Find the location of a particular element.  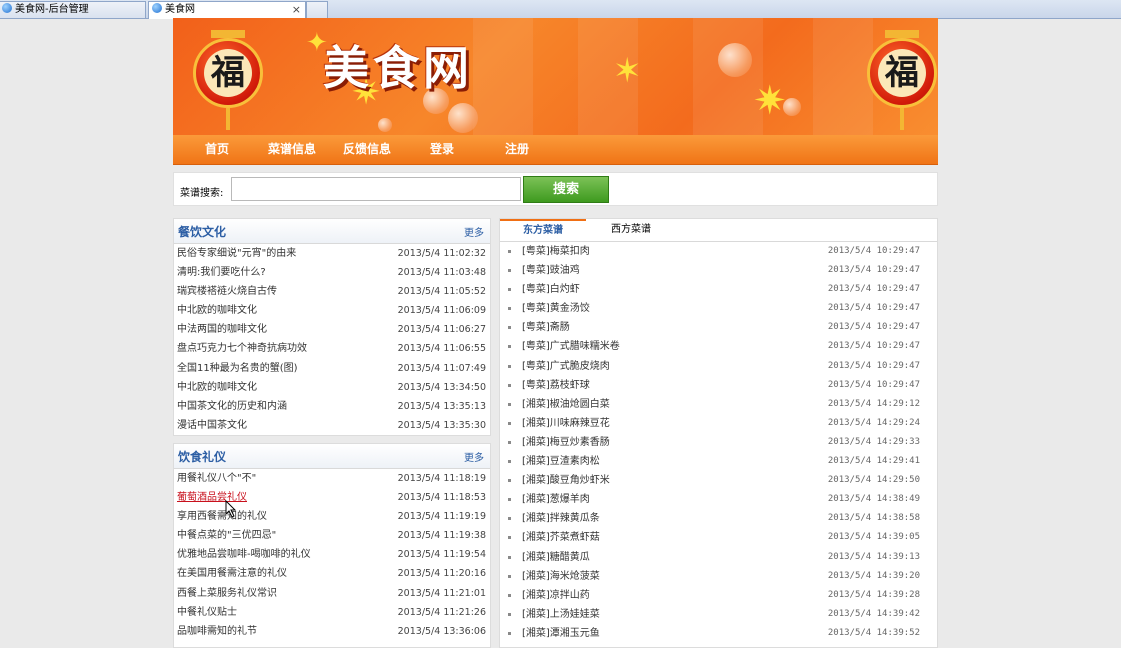

item-title-link: 中餐点菜的"三优四忌" is located at coordinates (226, 535).